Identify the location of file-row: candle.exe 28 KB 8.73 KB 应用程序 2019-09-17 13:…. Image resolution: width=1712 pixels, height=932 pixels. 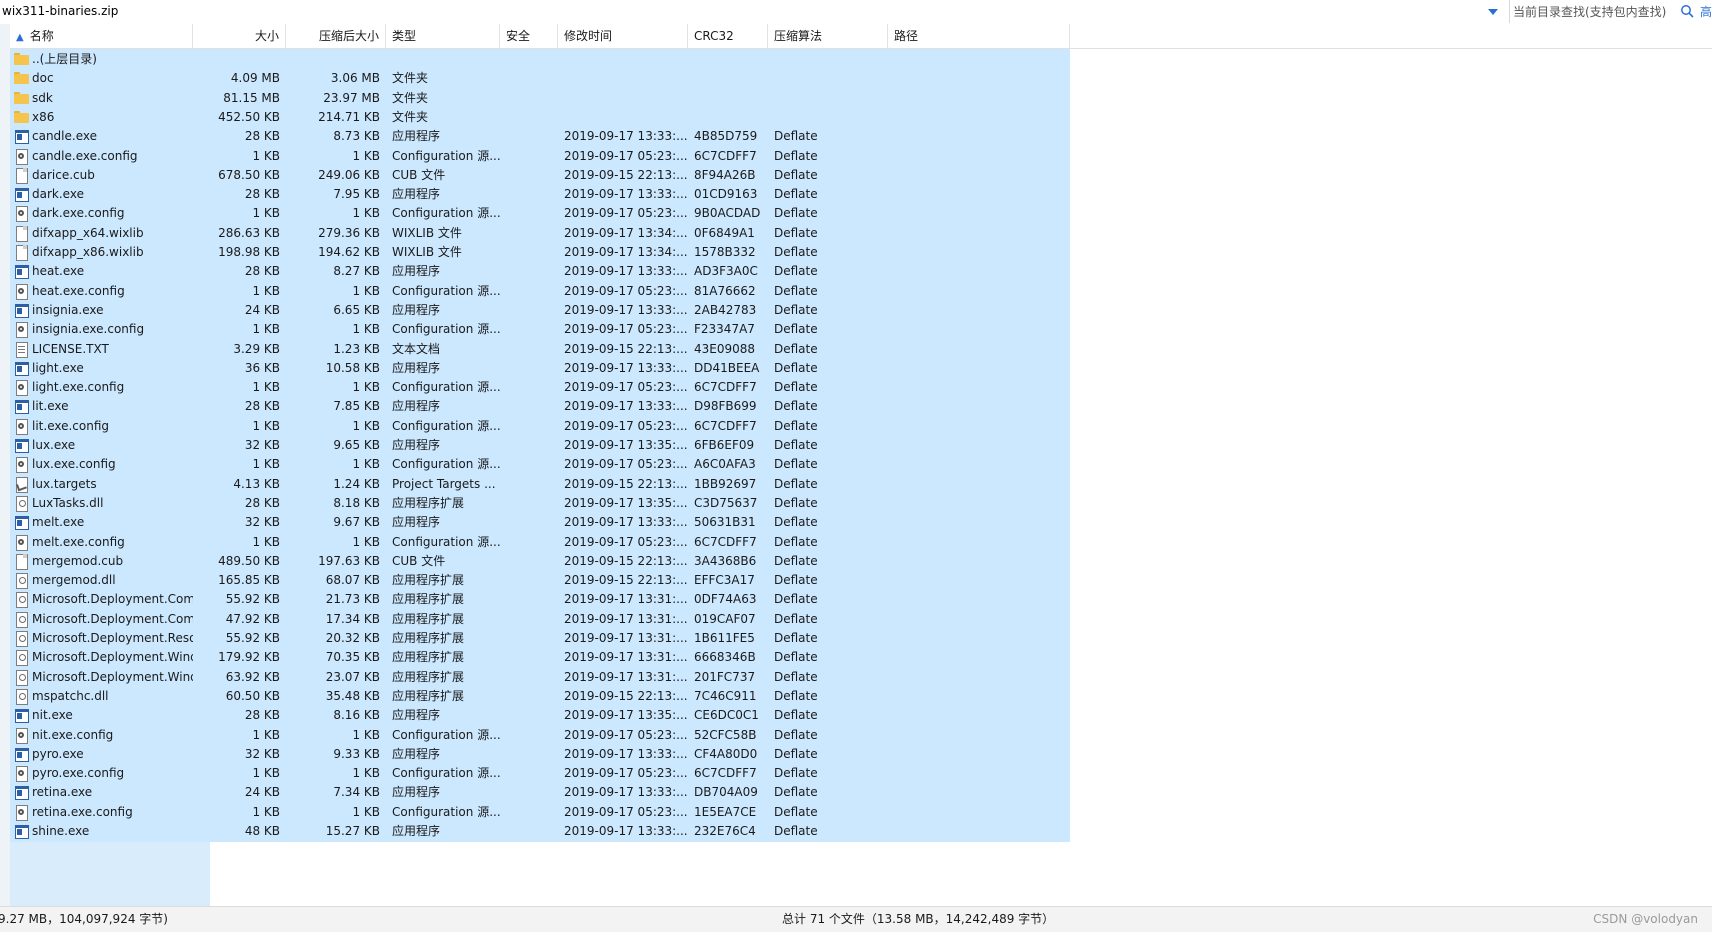
(540, 137).